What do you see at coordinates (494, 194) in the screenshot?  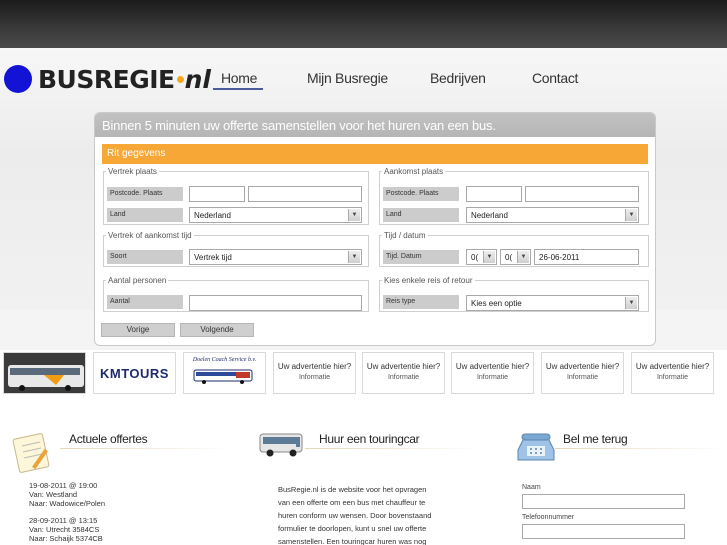 I see `aankomst-postcode-input` at bounding box center [494, 194].